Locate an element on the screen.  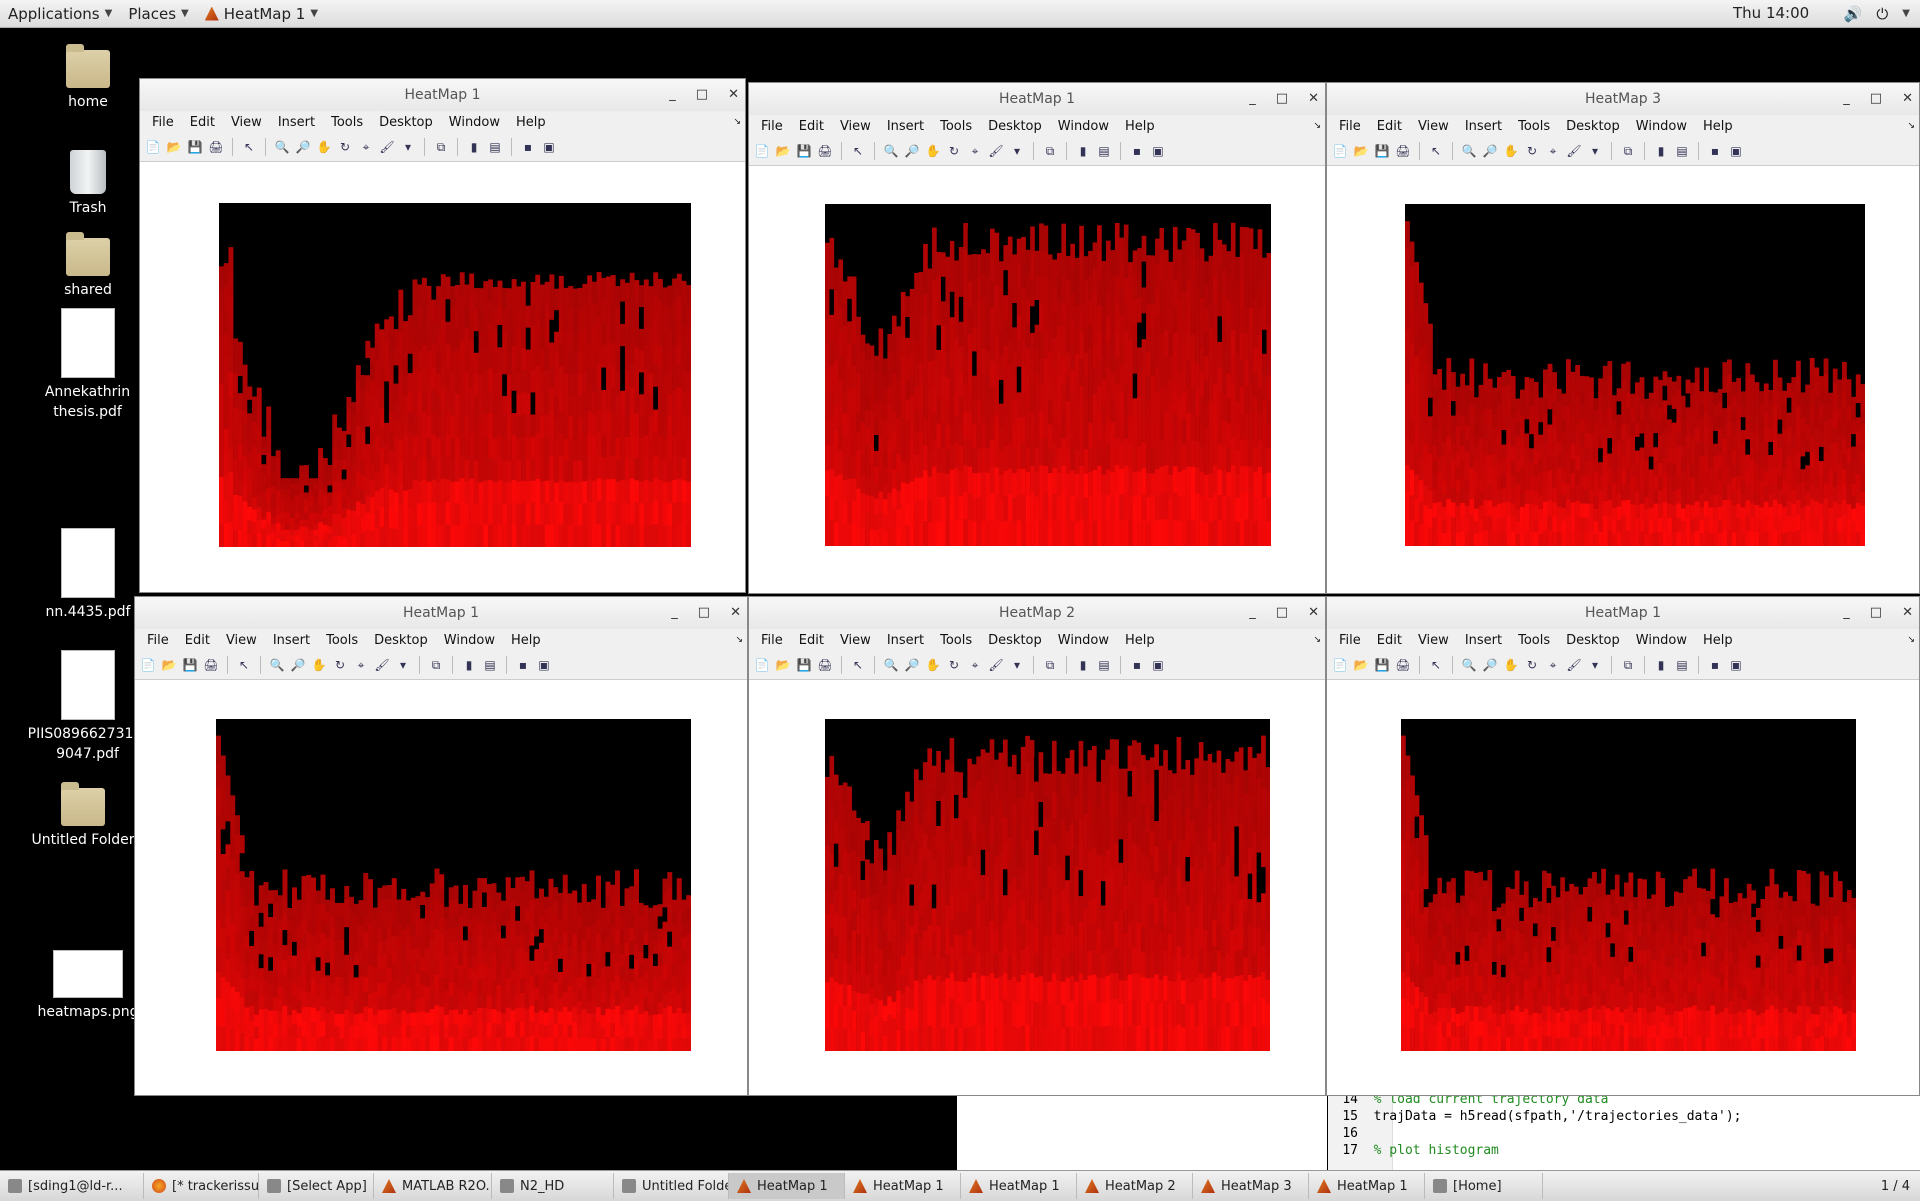
editor-line: 17 % plot histogram is located at coordinates (1413, 1151).